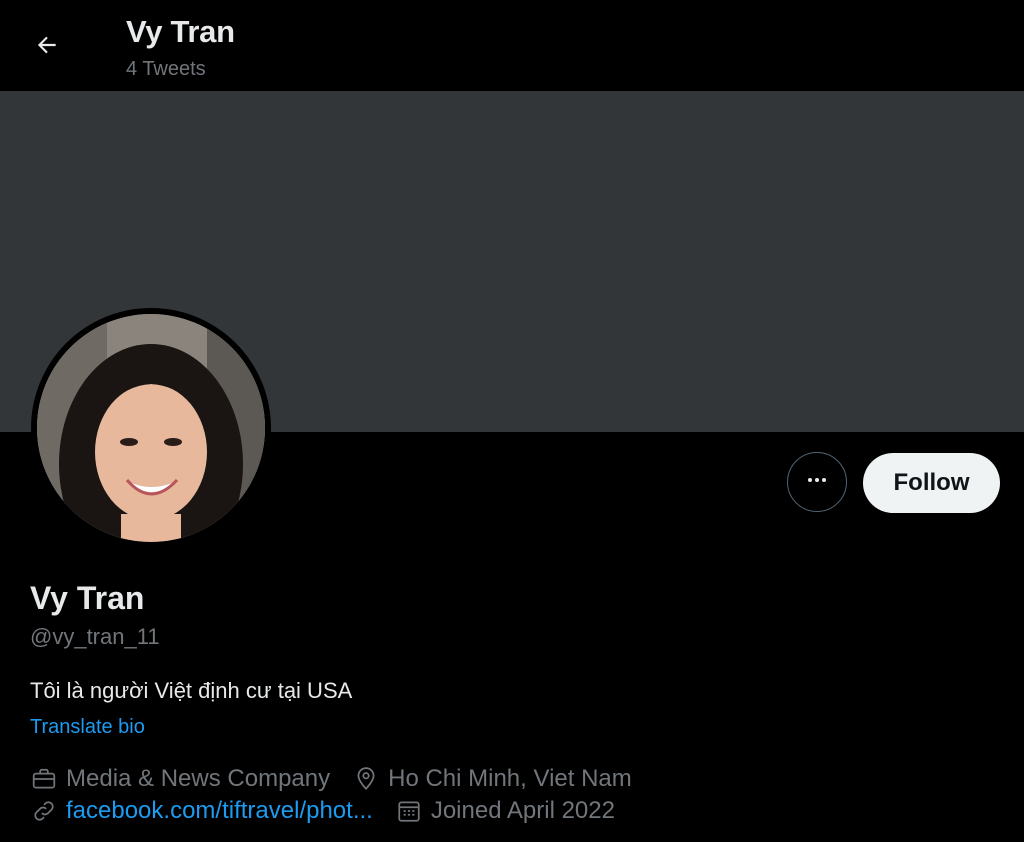  Describe the element at coordinates (87, 598) in the screenshot. I see `display-name: Vy Tran` at that location.